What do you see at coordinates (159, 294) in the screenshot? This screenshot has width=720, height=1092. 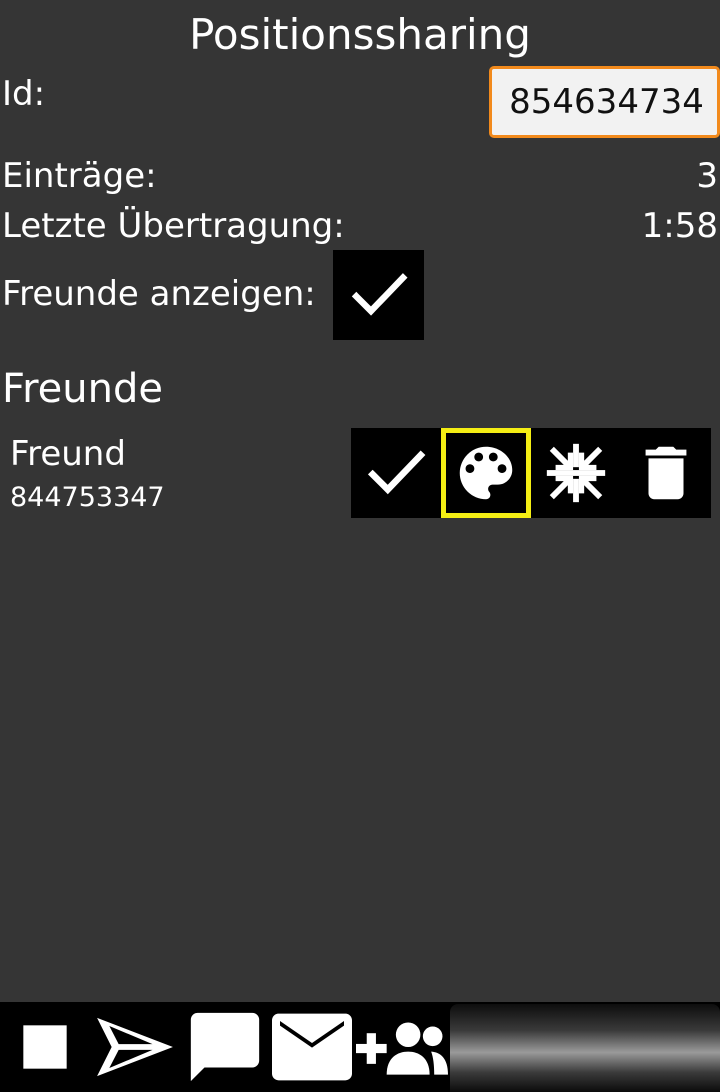 I see `show-friends-label: Freunde anzeigen:` at bounding box center [159, 294].